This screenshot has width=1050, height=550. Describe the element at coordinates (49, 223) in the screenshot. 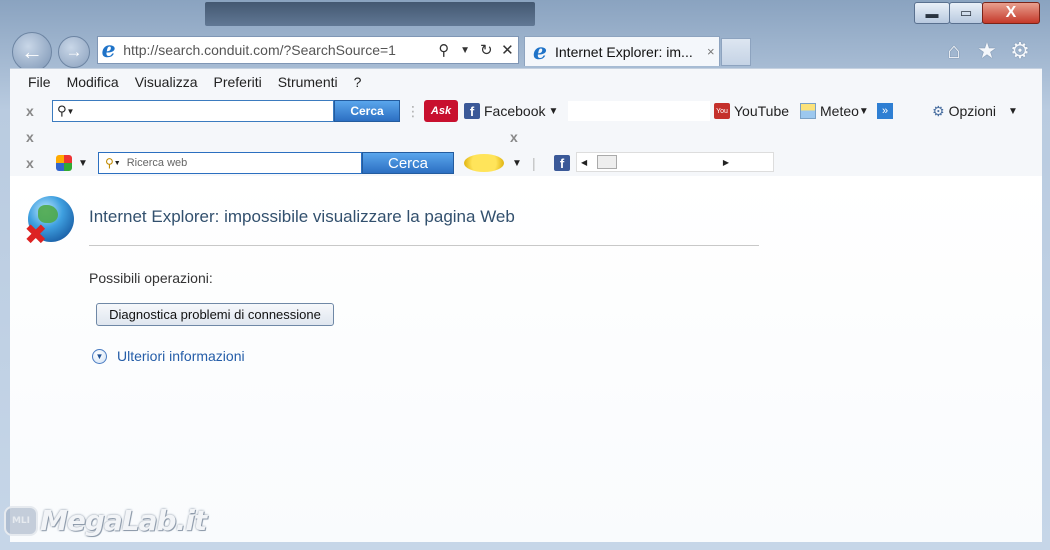

I see `network-error-globe-icon: ✖` at that location.